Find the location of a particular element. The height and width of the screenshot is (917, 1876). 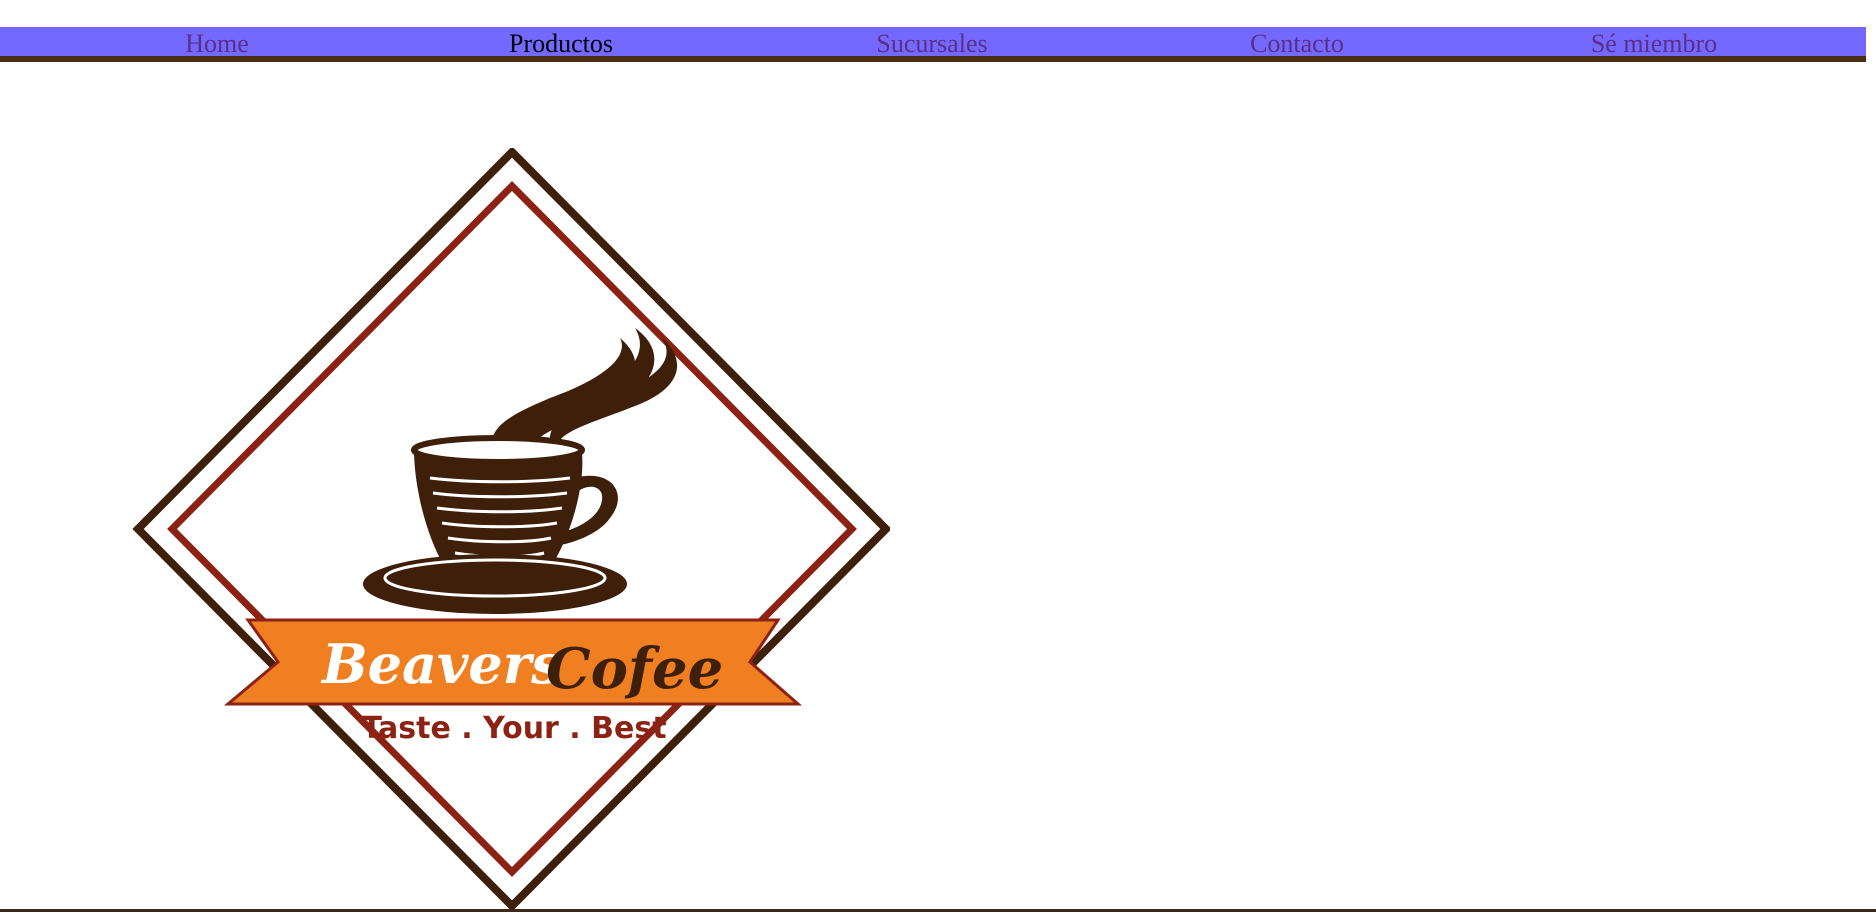

nav-link-productos: Productos is located at coordinates (561, 42).